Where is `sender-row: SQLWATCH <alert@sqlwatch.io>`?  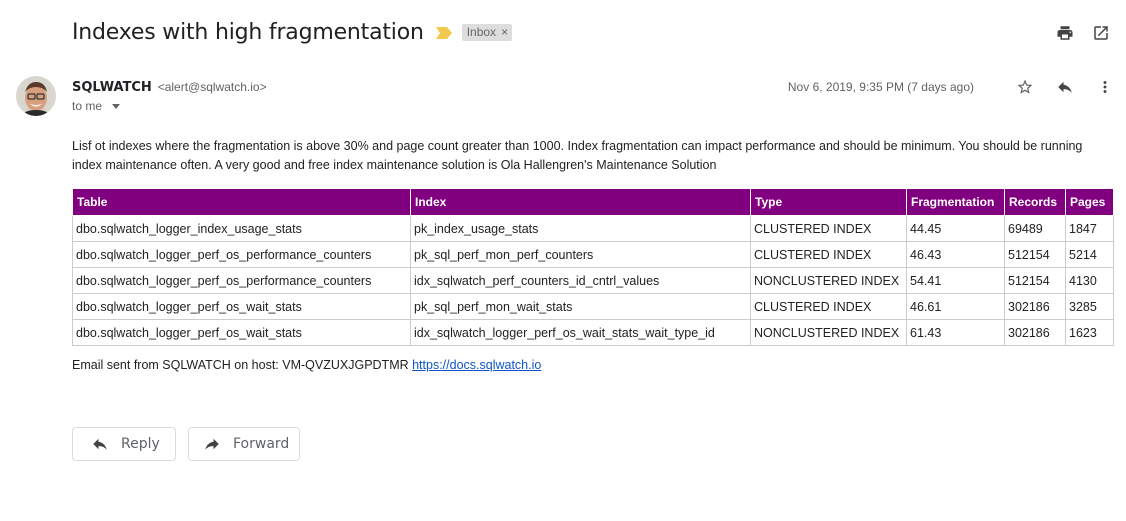 sender-row: SQLWATCH <alert@sqlwatch.io> is located at coordinates (169, 86).